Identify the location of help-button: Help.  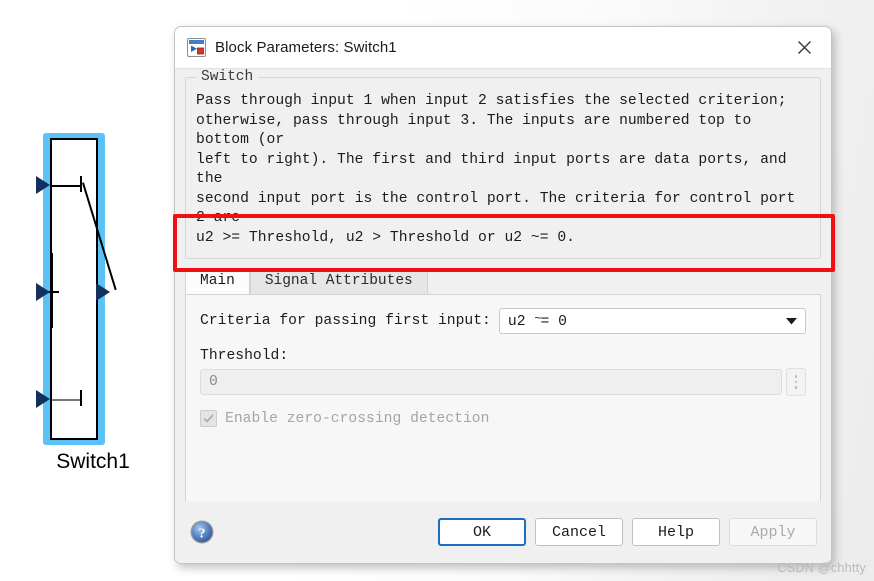
(676, 532).